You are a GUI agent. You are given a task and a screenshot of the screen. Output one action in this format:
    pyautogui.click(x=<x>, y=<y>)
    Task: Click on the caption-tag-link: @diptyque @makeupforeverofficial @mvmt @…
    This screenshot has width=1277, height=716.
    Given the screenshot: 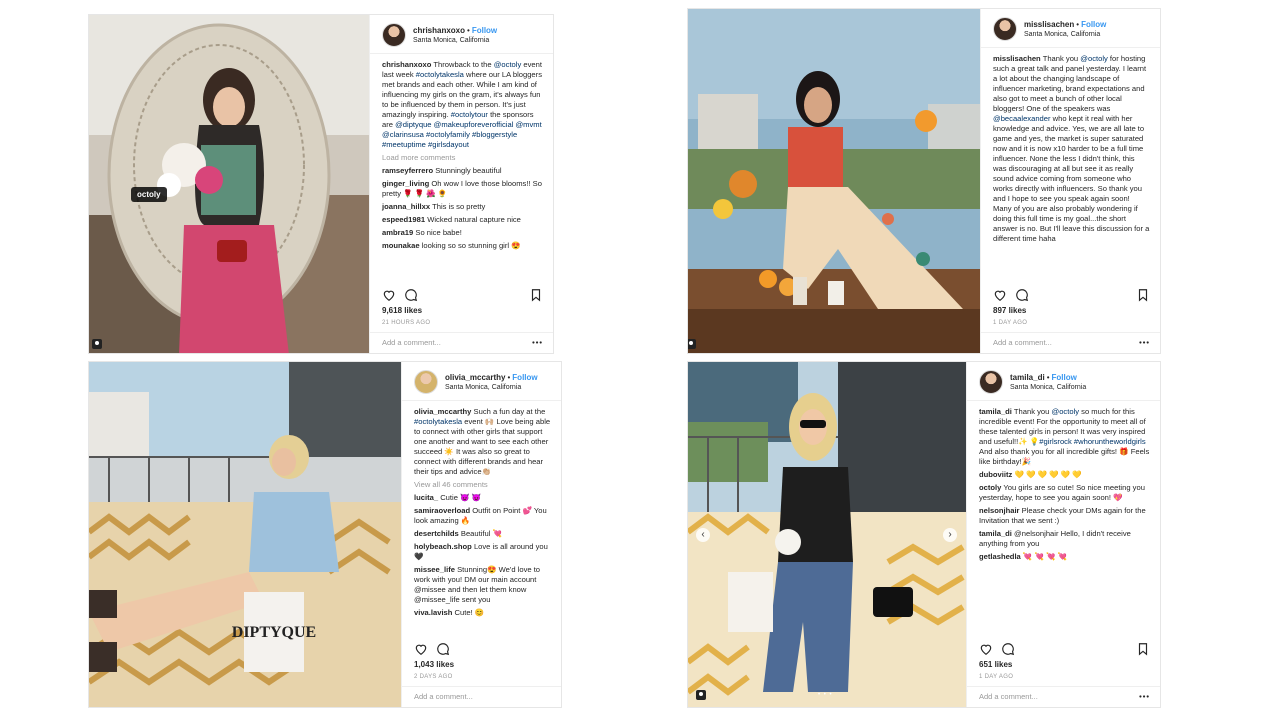 What is the action you would take?
    pyautogui.click(x=462, y=134)
    